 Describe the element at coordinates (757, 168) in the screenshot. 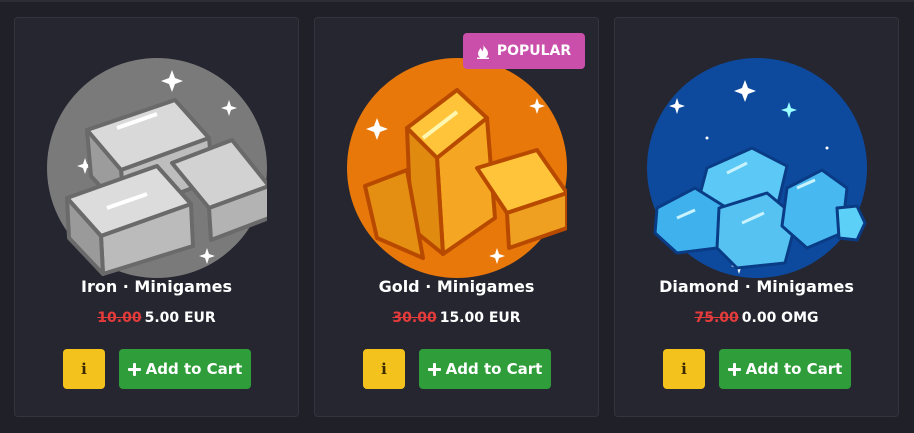

I see `diamonds-icon` at that location.